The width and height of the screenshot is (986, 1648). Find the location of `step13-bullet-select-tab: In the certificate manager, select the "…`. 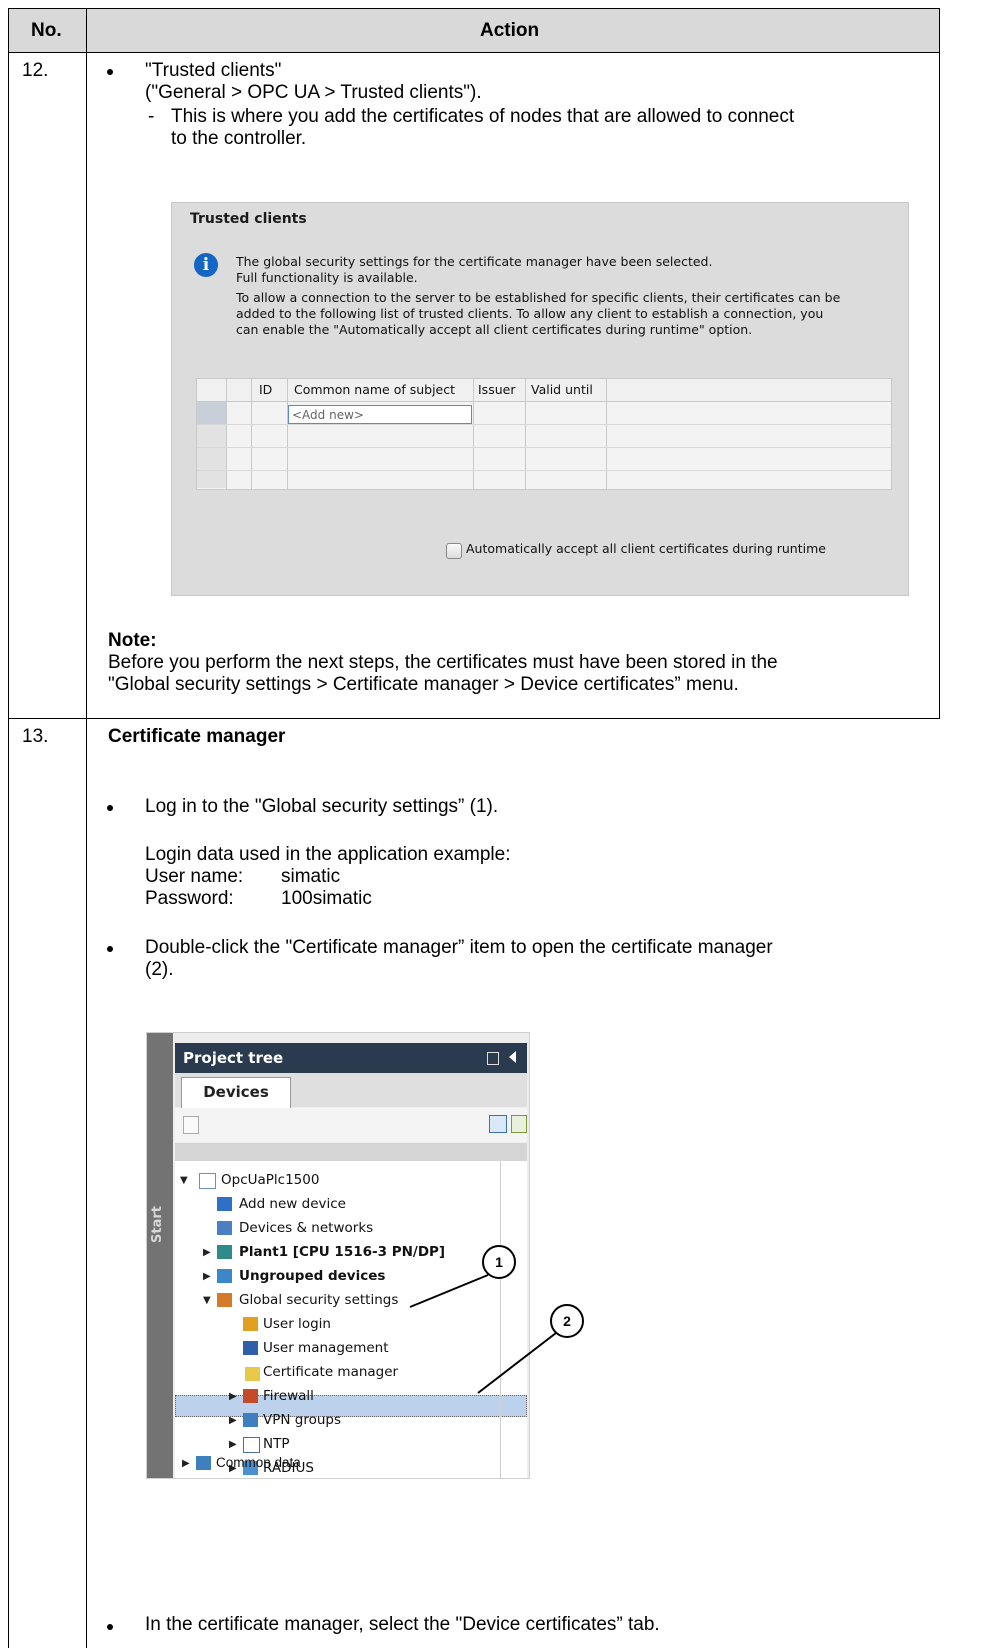

step13-bullet-select-tab: In the certificate manager, select the "… is located at coordinates (402, 1624).